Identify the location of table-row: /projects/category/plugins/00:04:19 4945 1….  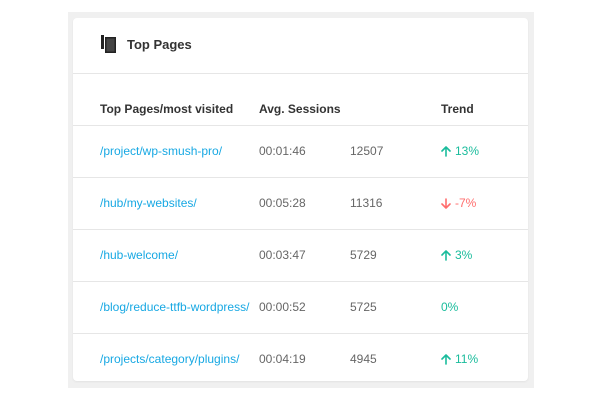
(300, 359).